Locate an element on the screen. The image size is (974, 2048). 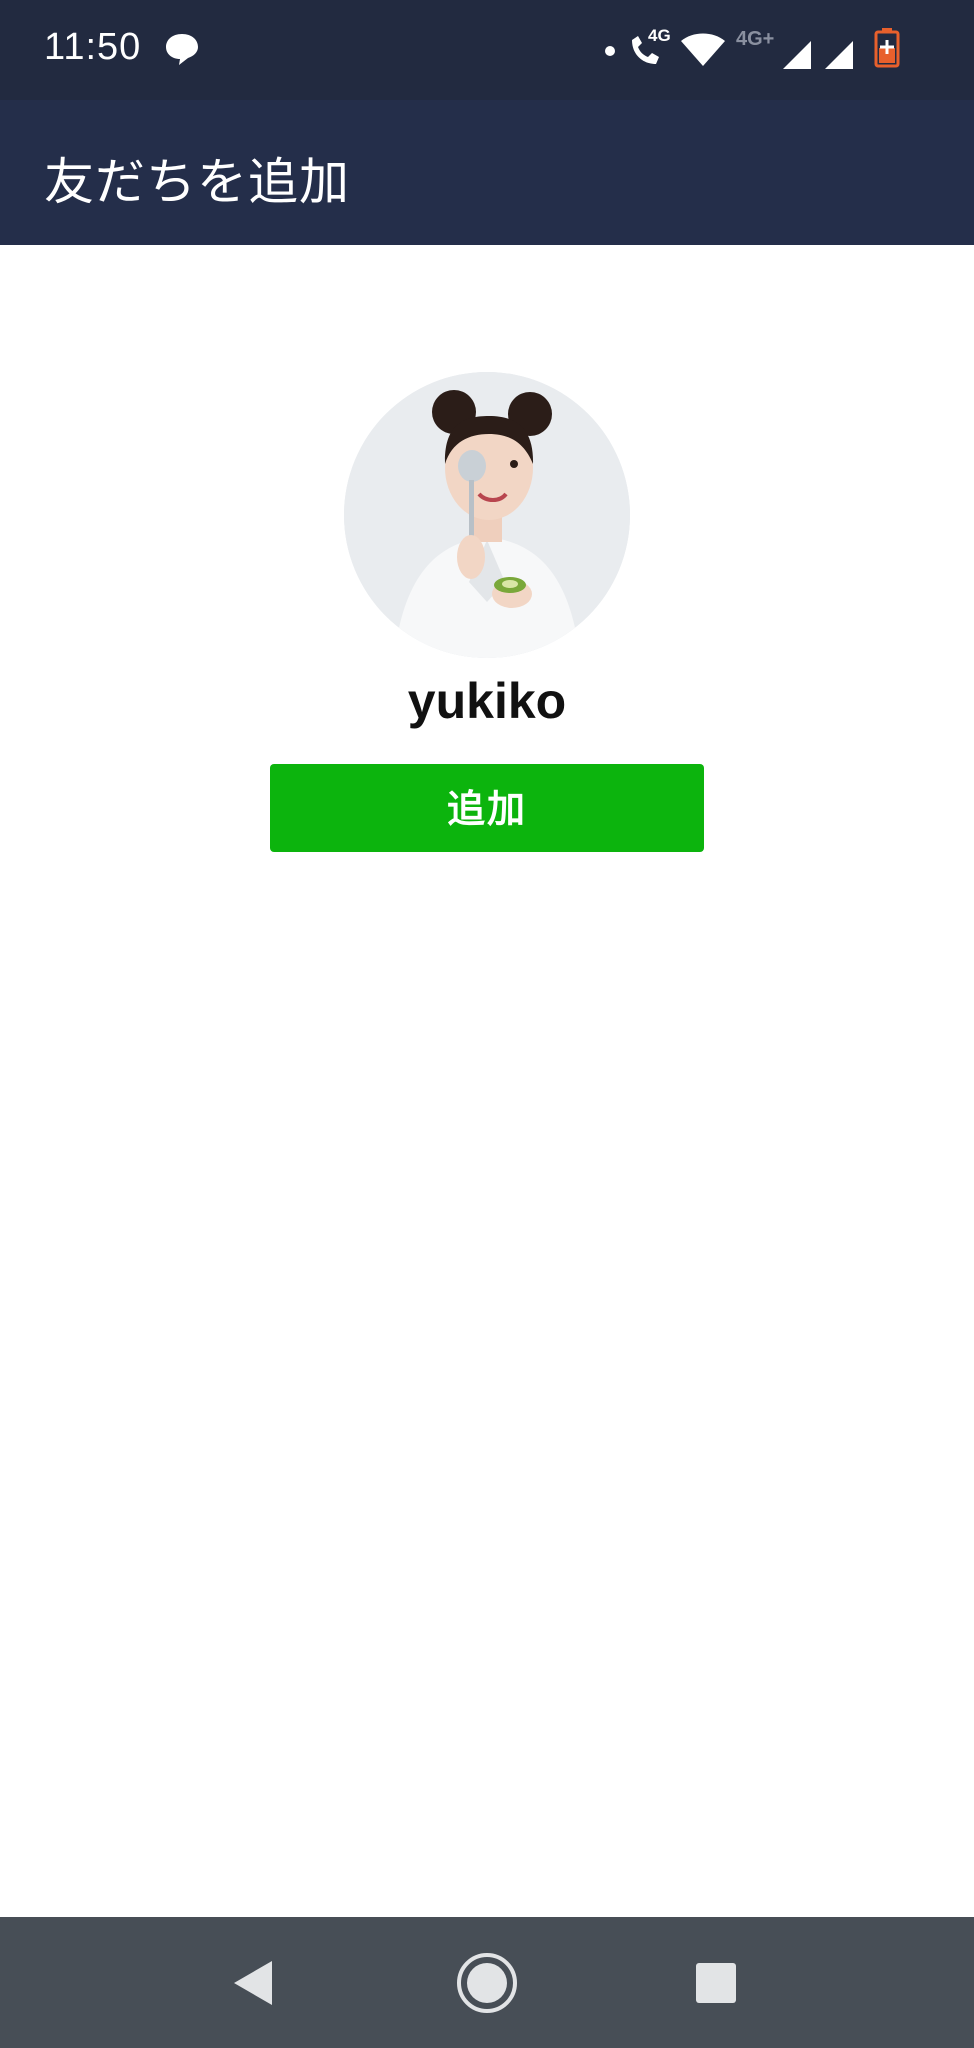
profile-avatar is located at coordinates (487, 515).